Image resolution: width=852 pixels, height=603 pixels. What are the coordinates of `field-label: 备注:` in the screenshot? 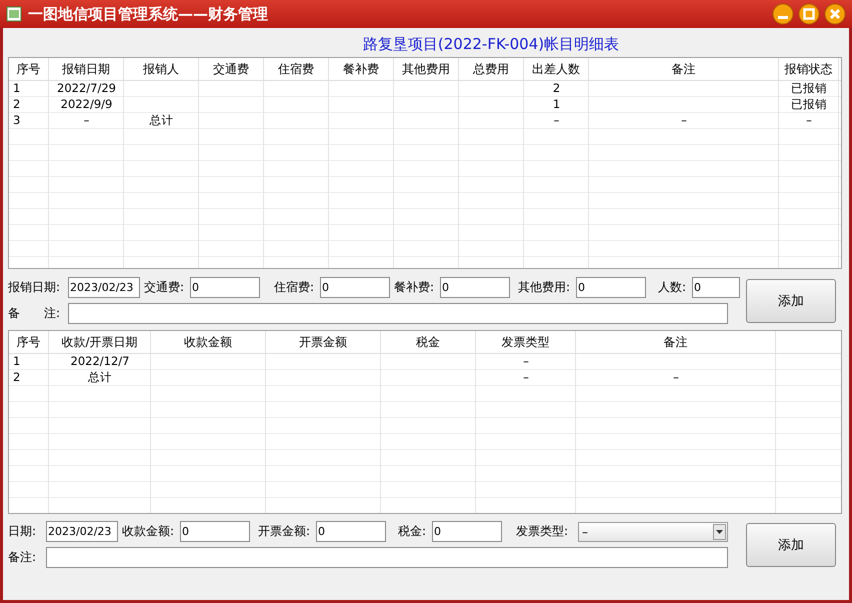 It's located at (23, 557).